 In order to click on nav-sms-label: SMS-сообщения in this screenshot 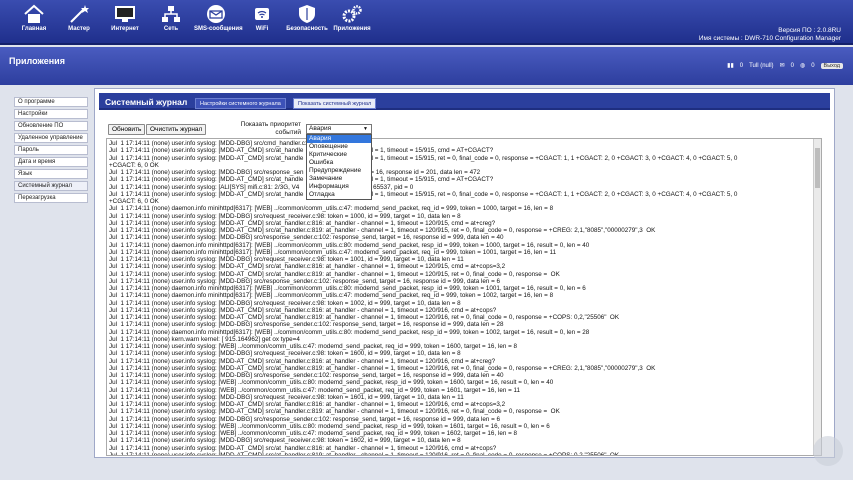, I will do `click(218, 29)`.